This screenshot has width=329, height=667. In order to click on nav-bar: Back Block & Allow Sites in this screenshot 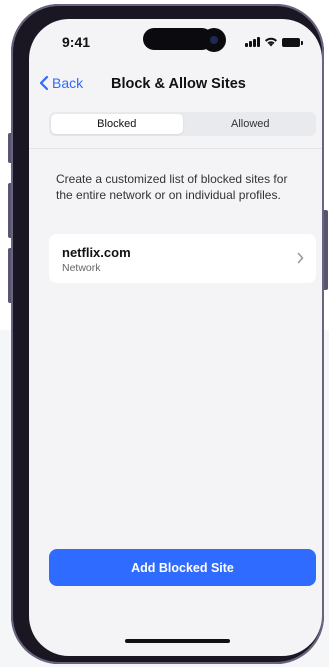, I will do `click(175, 86)`.